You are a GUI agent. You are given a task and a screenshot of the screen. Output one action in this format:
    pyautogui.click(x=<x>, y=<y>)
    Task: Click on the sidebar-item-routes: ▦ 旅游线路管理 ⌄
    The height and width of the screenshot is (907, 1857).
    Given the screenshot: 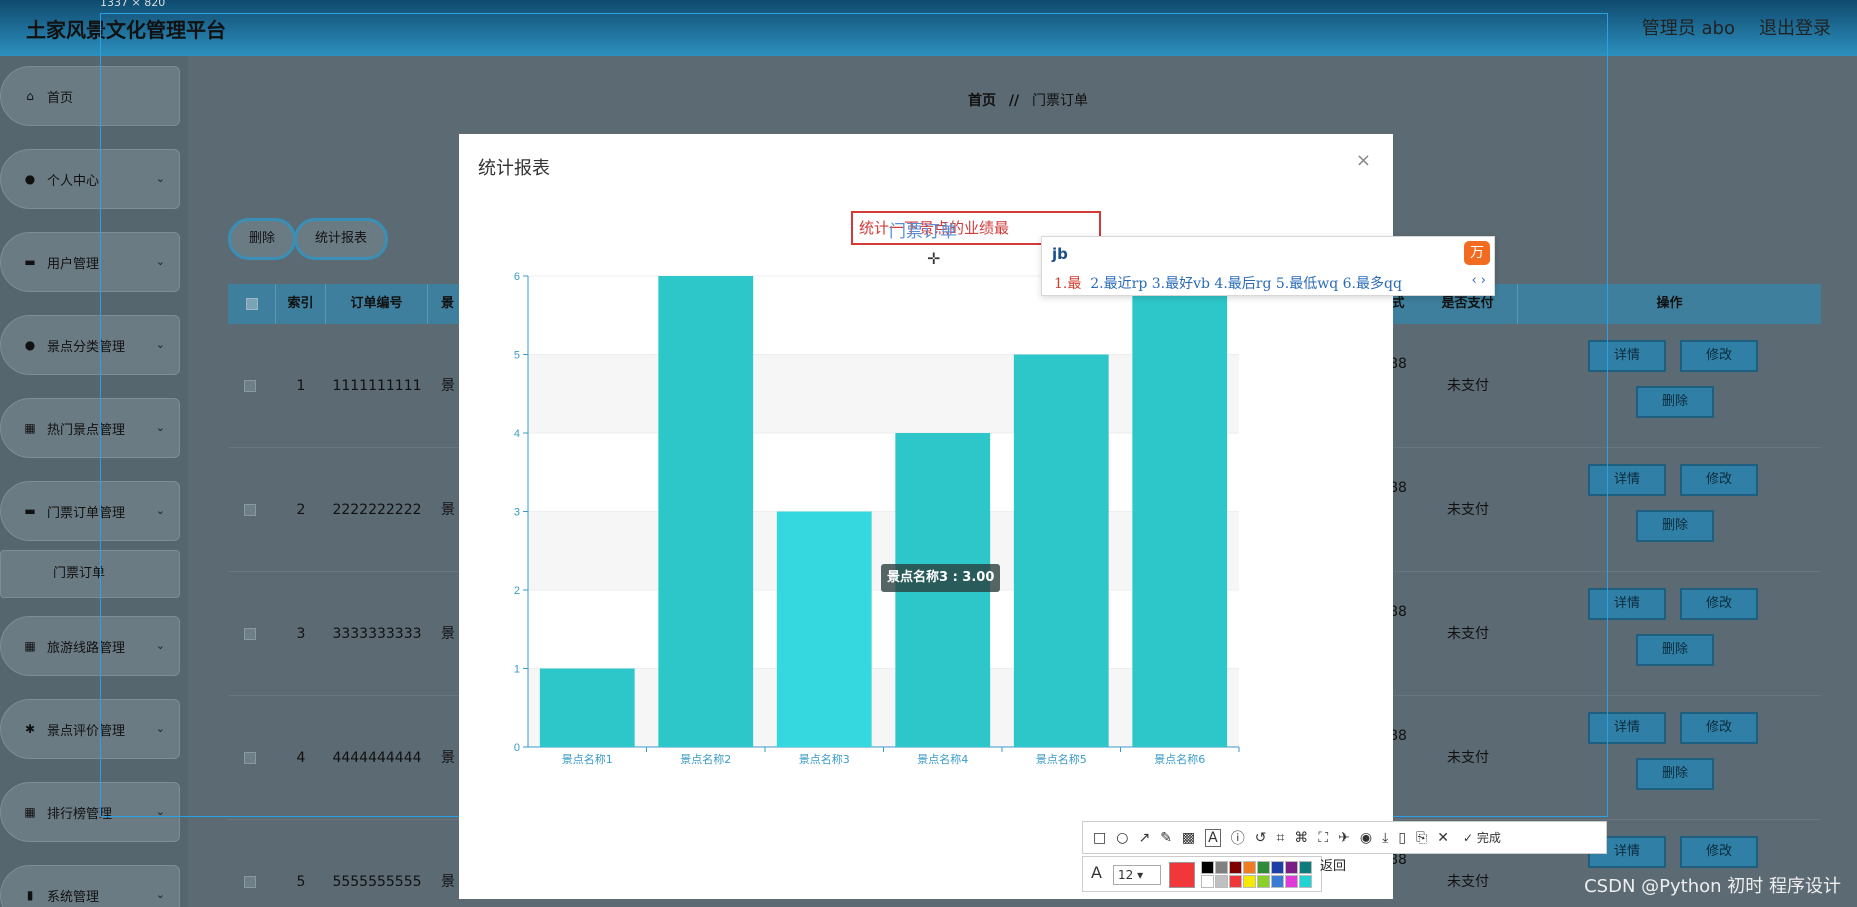 What is the action you would take?
    pyautogui.click(x=90, y=646)
    